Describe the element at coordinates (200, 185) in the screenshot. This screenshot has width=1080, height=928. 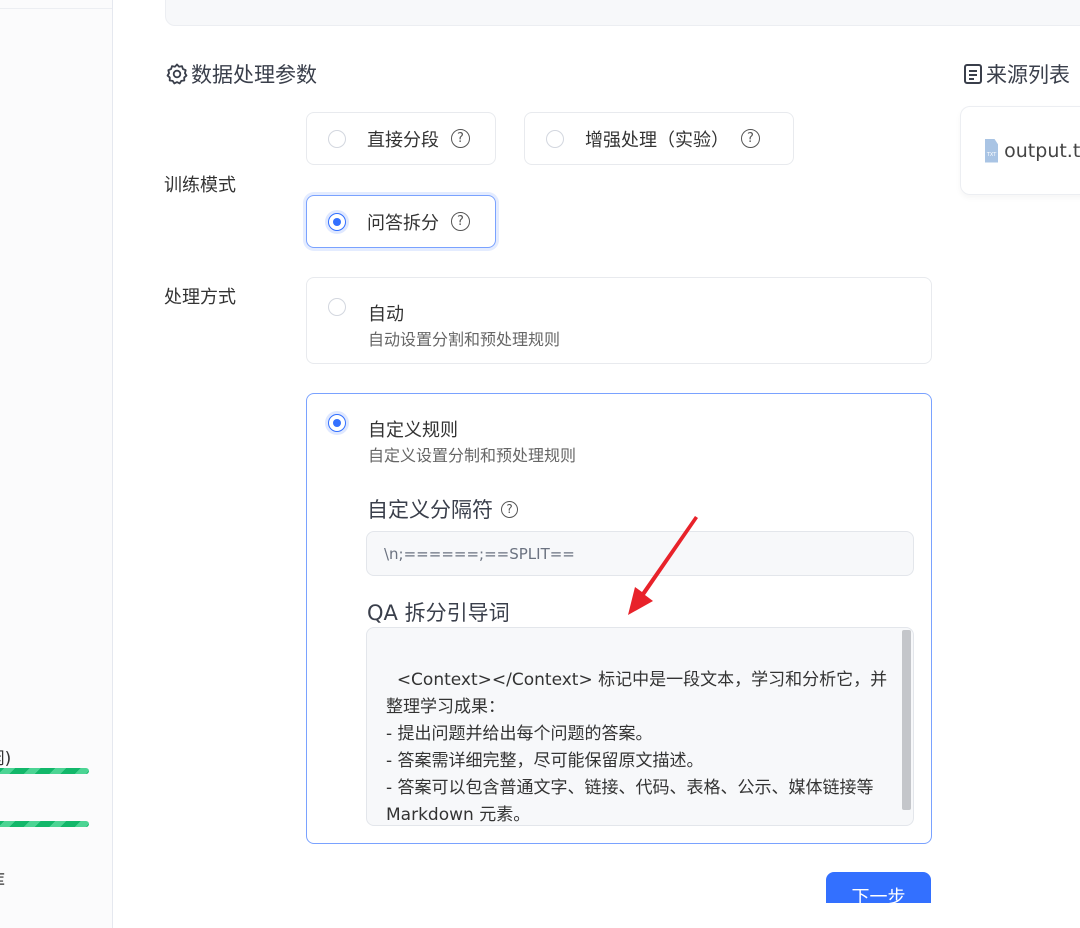
I see `training-mode-label: 训练模式` at that location.